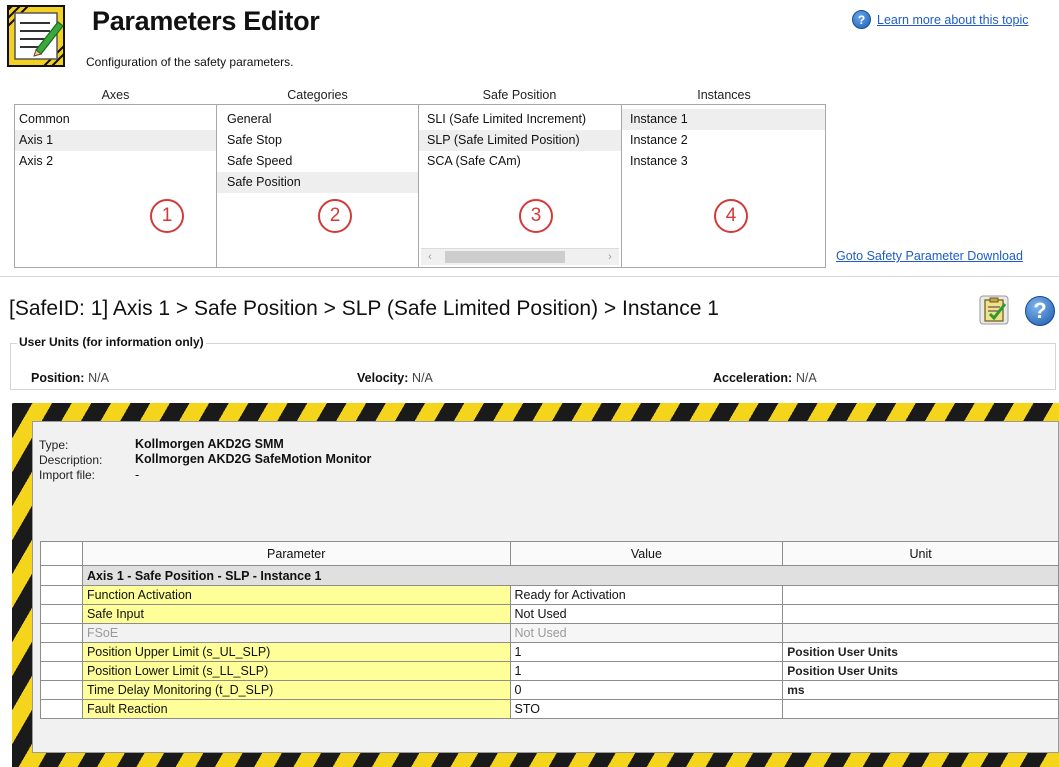  I want to click on velocity-unit: Velocity: N/A, so click(395, 377).